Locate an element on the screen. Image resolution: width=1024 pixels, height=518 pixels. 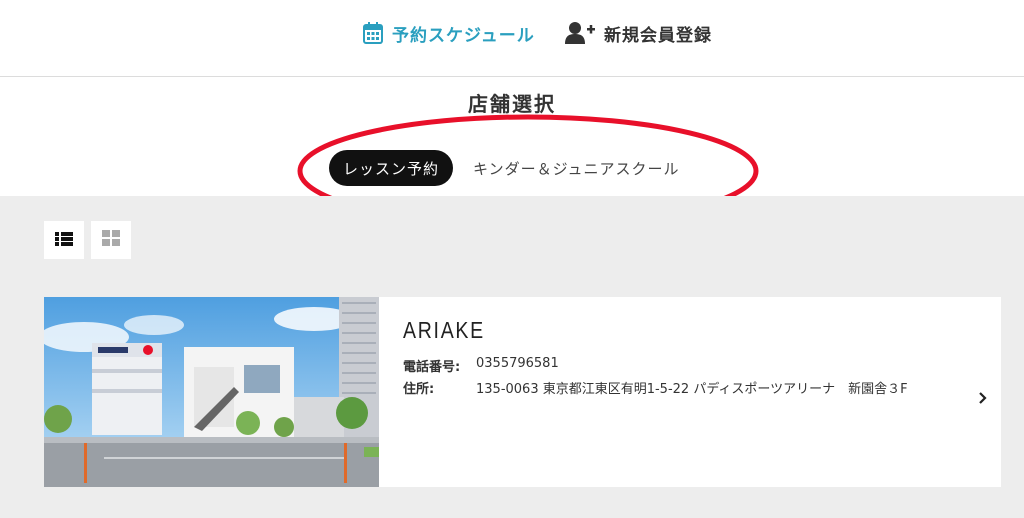
store-name: ARIAKE is located at coordinates (444, 330).